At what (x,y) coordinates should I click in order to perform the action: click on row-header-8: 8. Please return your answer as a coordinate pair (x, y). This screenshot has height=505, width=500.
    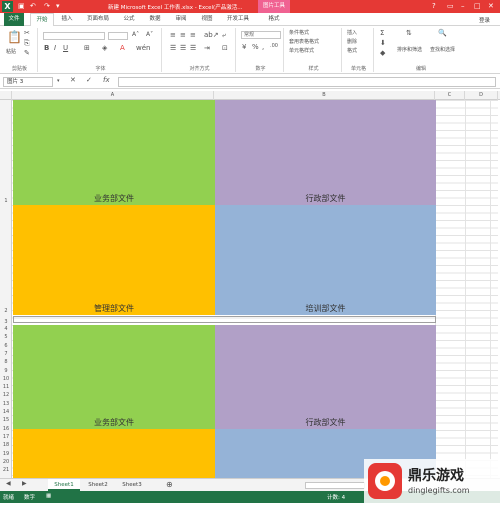
    Looking at the image, I should click on (6, 362).